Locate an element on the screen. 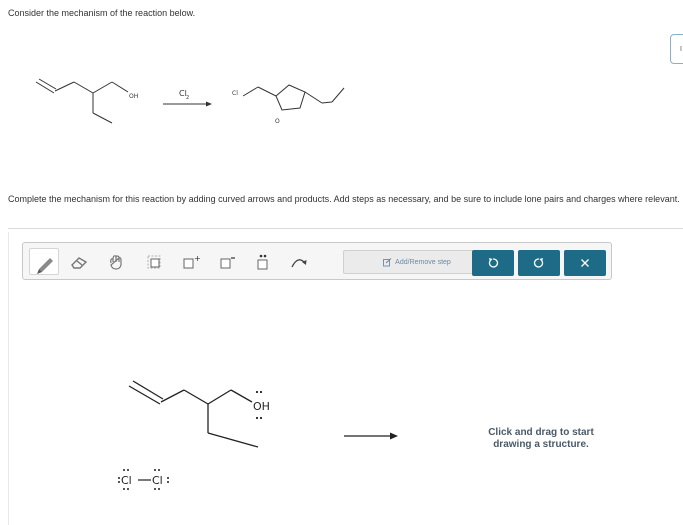 This screenshot has height=525, width=683. canvas-alcohol-structure is located at coordinates (193, 414).